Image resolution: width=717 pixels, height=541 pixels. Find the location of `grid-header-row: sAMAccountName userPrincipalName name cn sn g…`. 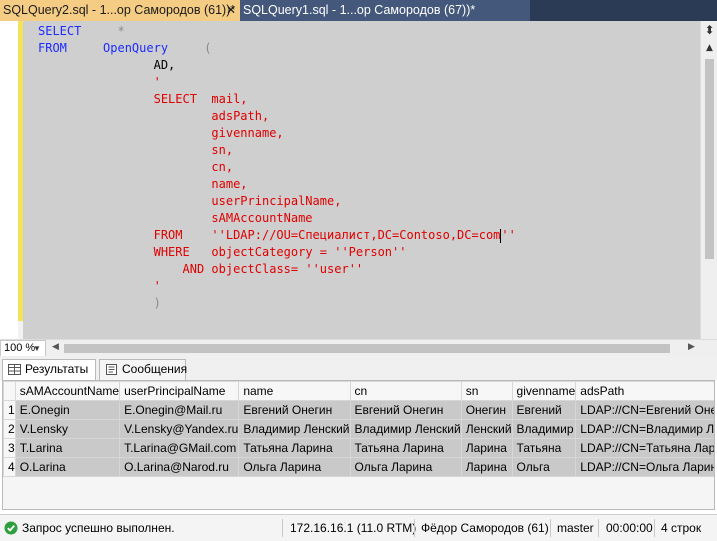

grid-header-row: sAMAccountName userPrincipalName name cn sn g… is located at coordinates (358, 391).